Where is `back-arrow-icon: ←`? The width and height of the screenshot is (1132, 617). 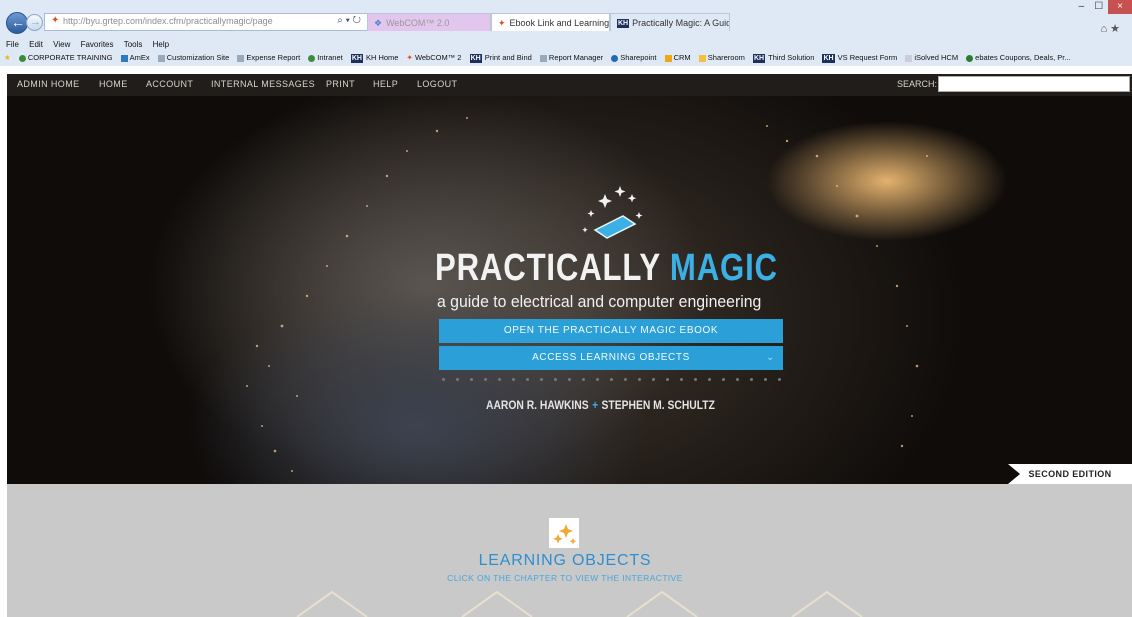
back-arrow-icon: ← is located at coordinates (18, 22).